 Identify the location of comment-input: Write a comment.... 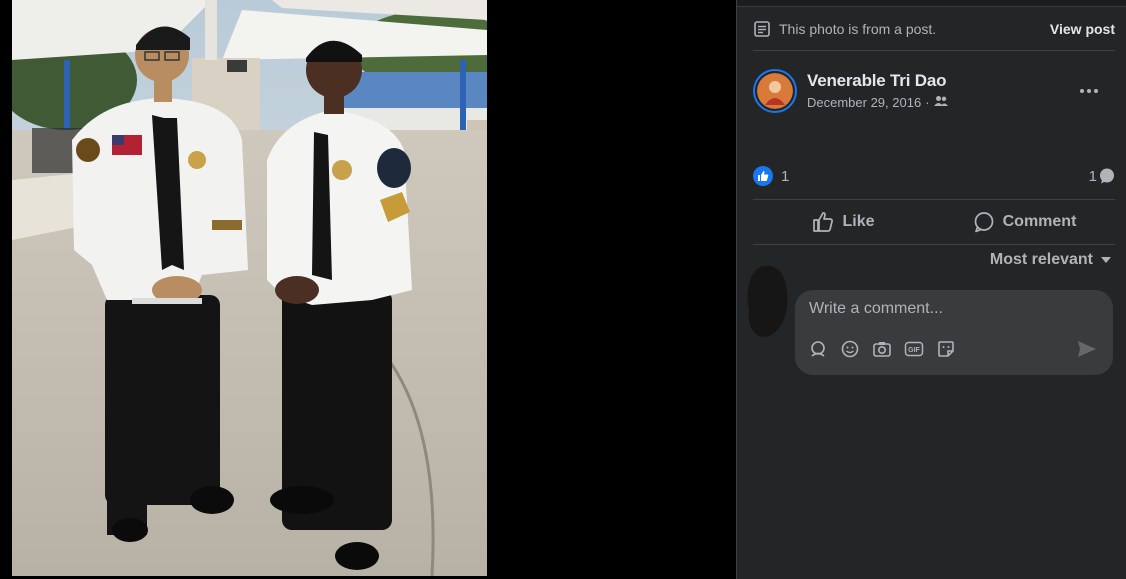
(876, 309).